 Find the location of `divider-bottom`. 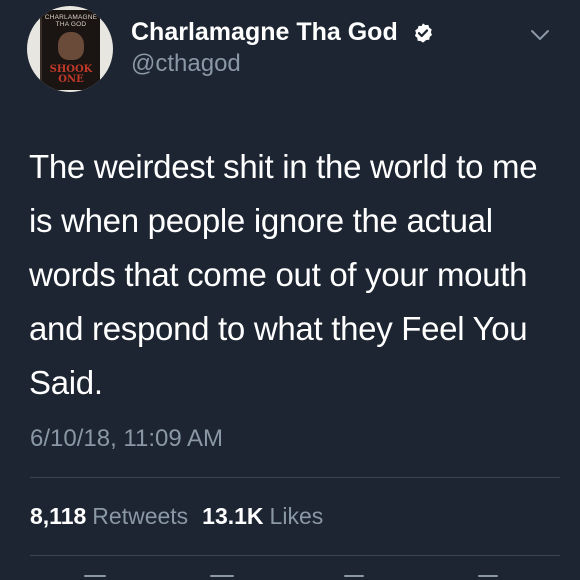

divider-bottom is located at coordinates (295, 555).